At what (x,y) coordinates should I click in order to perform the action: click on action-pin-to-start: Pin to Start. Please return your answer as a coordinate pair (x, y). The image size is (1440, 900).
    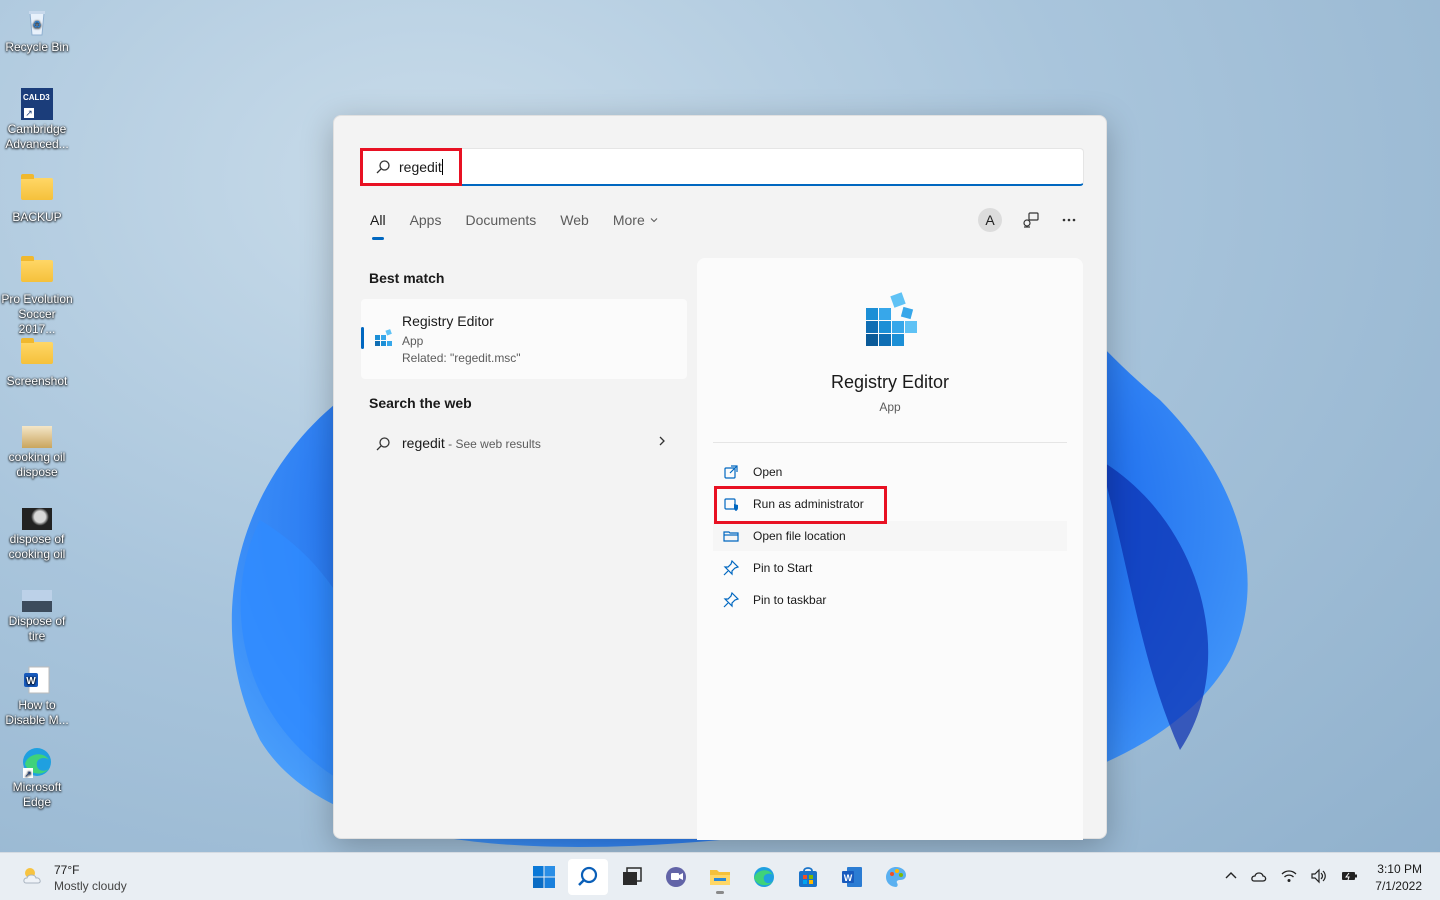
    Looking at the image, I should click on (890, 568).